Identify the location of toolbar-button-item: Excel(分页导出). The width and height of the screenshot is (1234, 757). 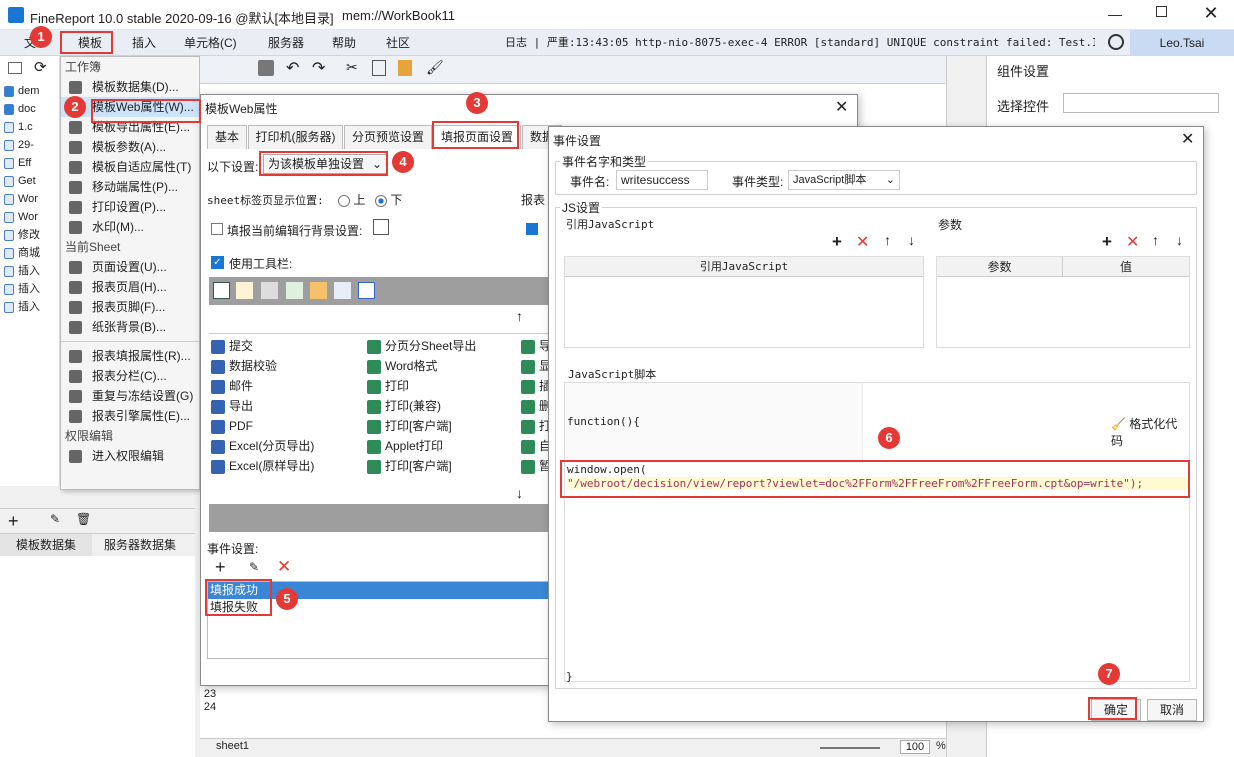
(286, 446).